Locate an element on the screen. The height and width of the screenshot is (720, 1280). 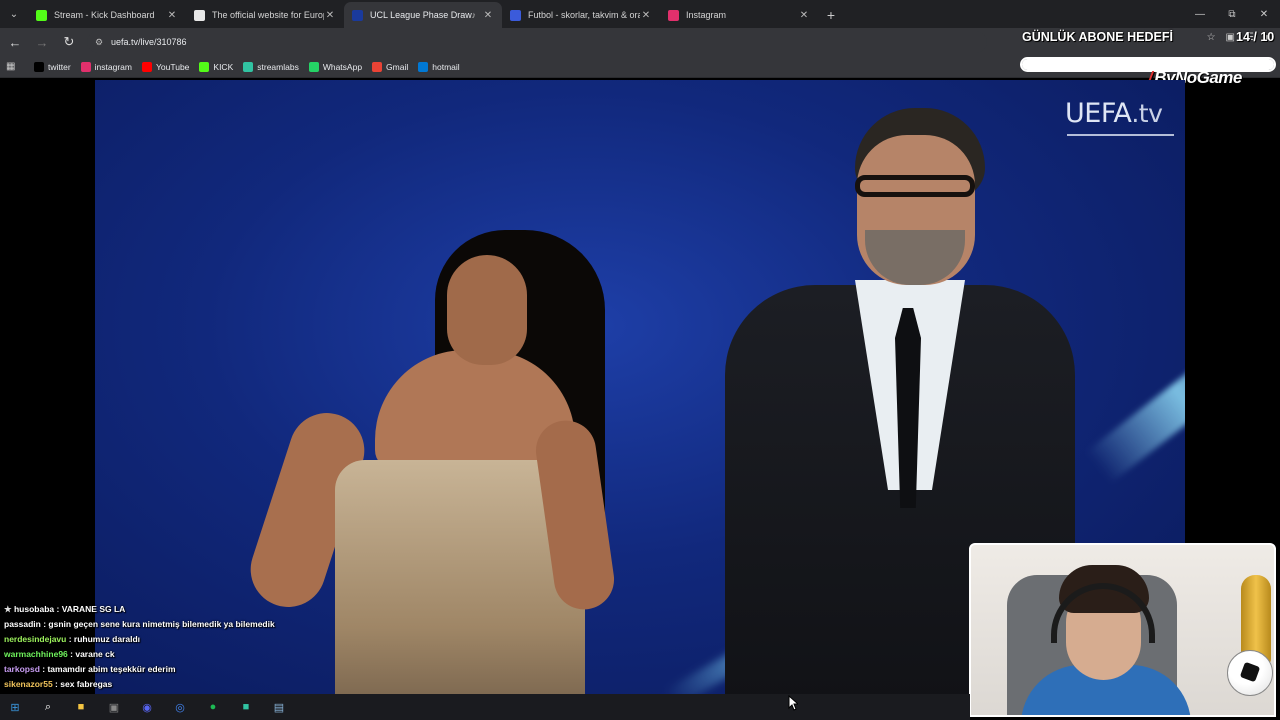
chat-username: sikenazor55 is located at coordinates (28, 684).